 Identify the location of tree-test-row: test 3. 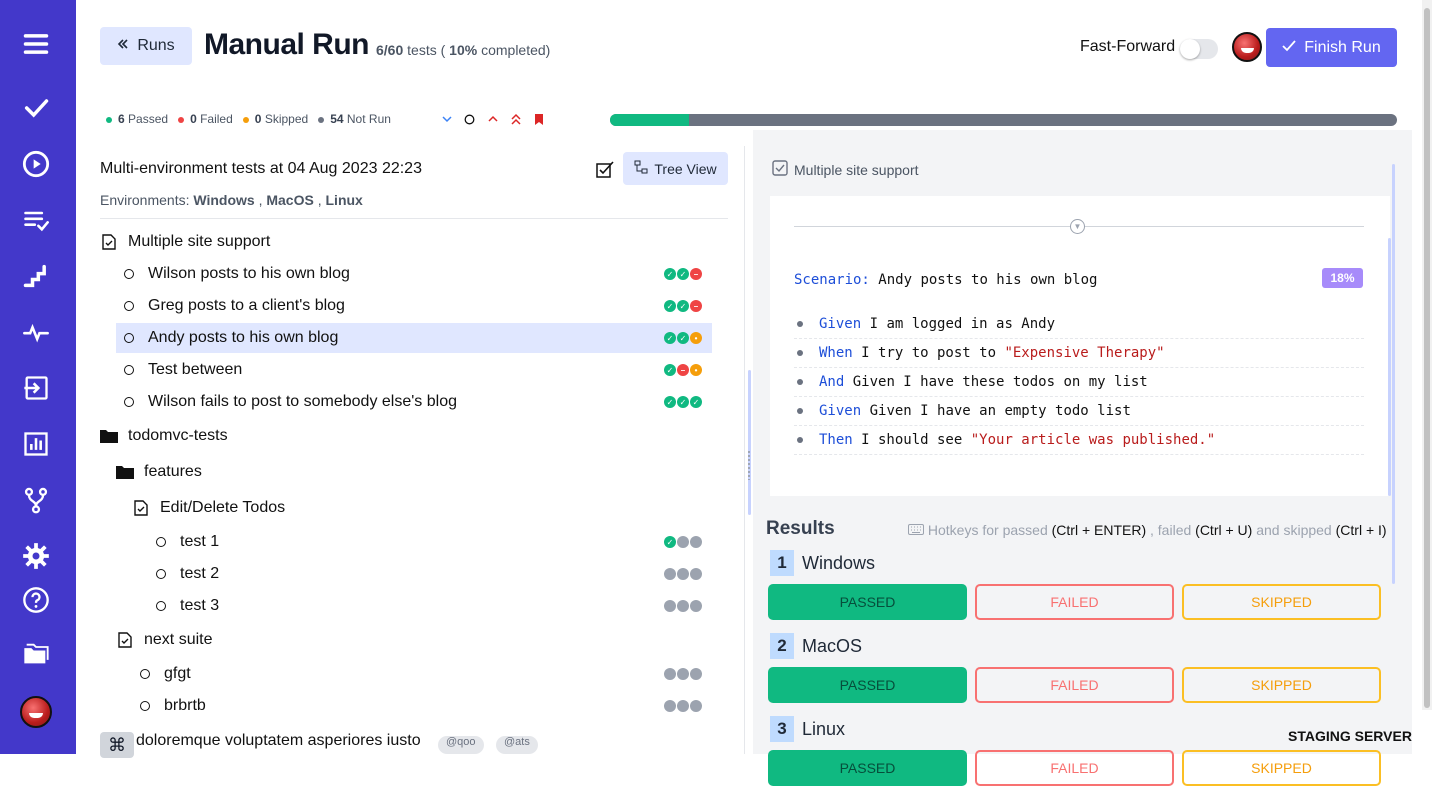
(432, 606).